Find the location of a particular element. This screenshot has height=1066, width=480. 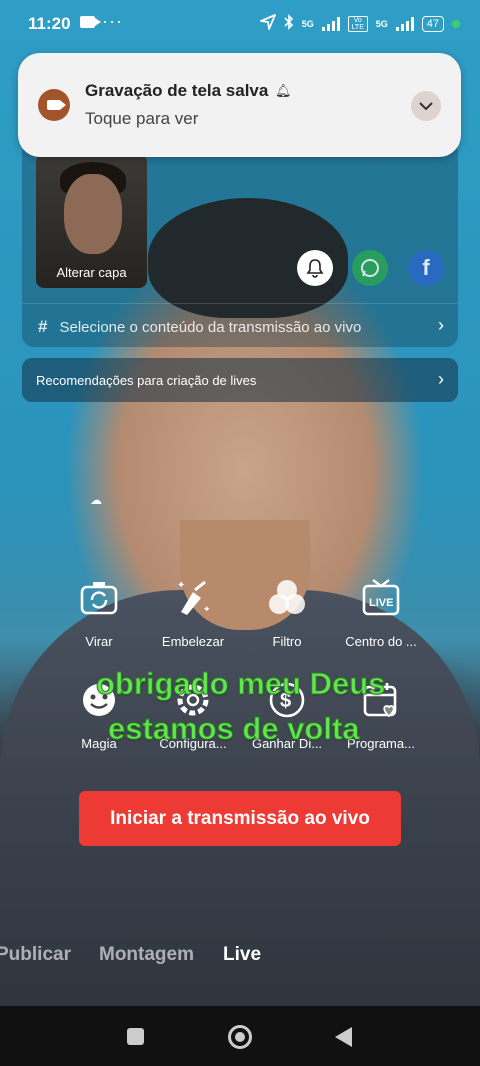

facebook-icon: f is located at coordinates (426, 267).